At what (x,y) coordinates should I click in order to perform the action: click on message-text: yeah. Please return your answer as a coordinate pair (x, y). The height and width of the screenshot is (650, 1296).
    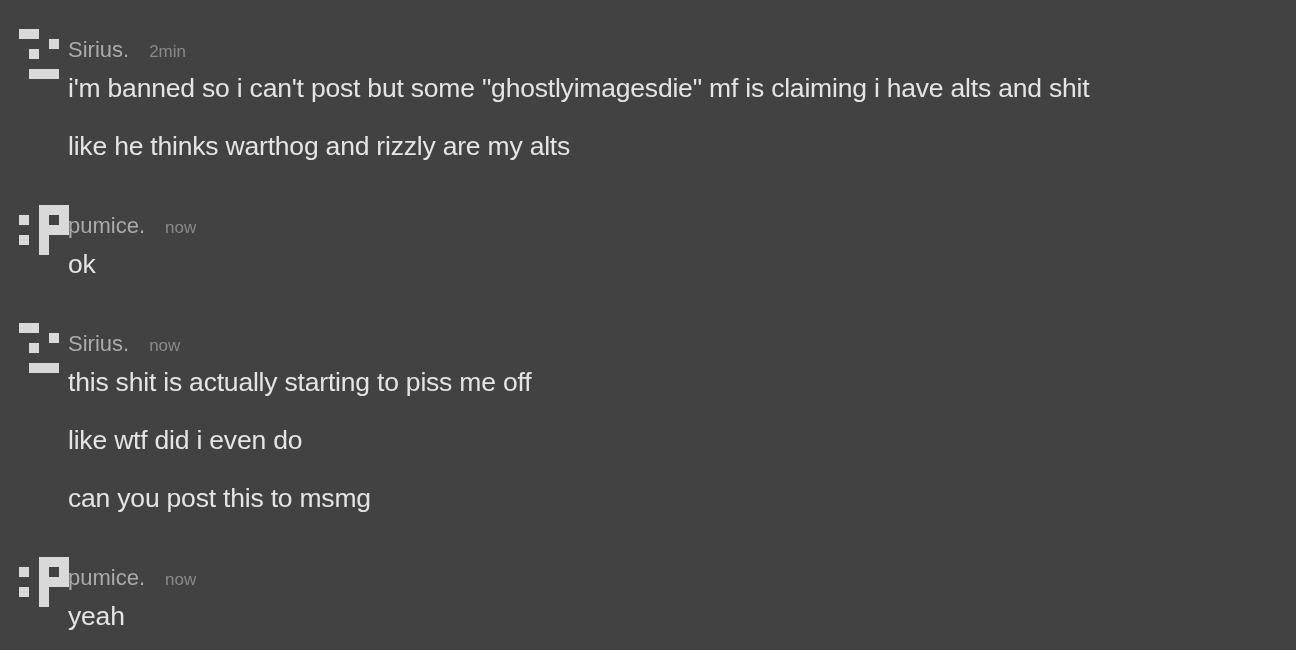
    Looking at the image, I should click on (96, 616).